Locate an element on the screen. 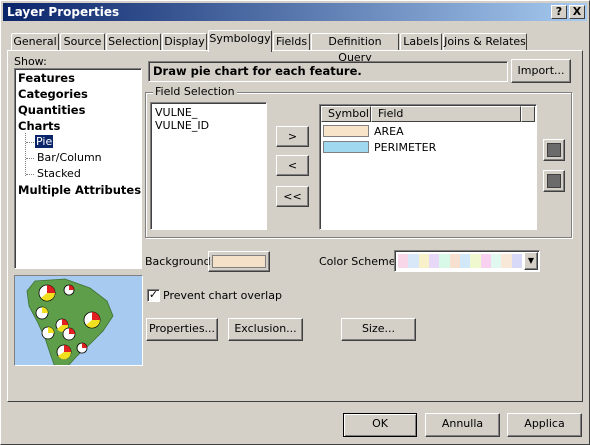 This screenshot has width=590, height=445. window-title: Layer Properties is located at coordinates (63, 12).